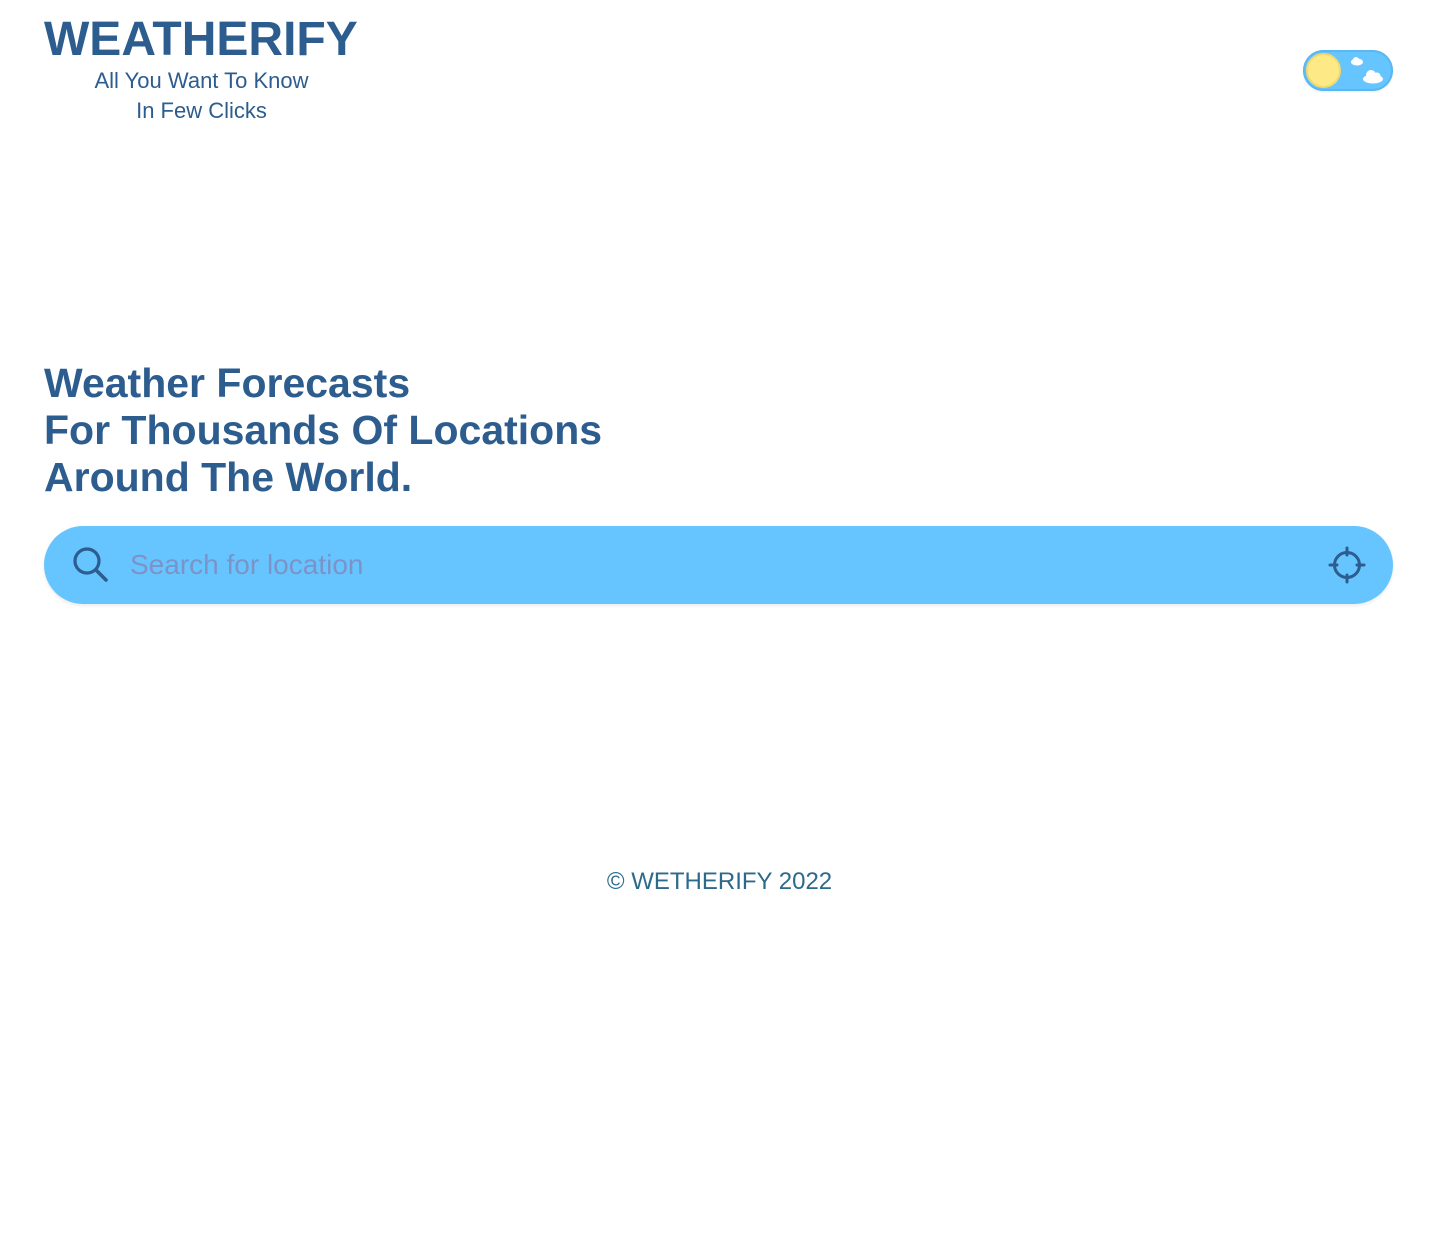 The height and width of the screenshot is (1241, 1439). I want to click on hero-line-2: For Thousands Of Locations, so click(323, 430).